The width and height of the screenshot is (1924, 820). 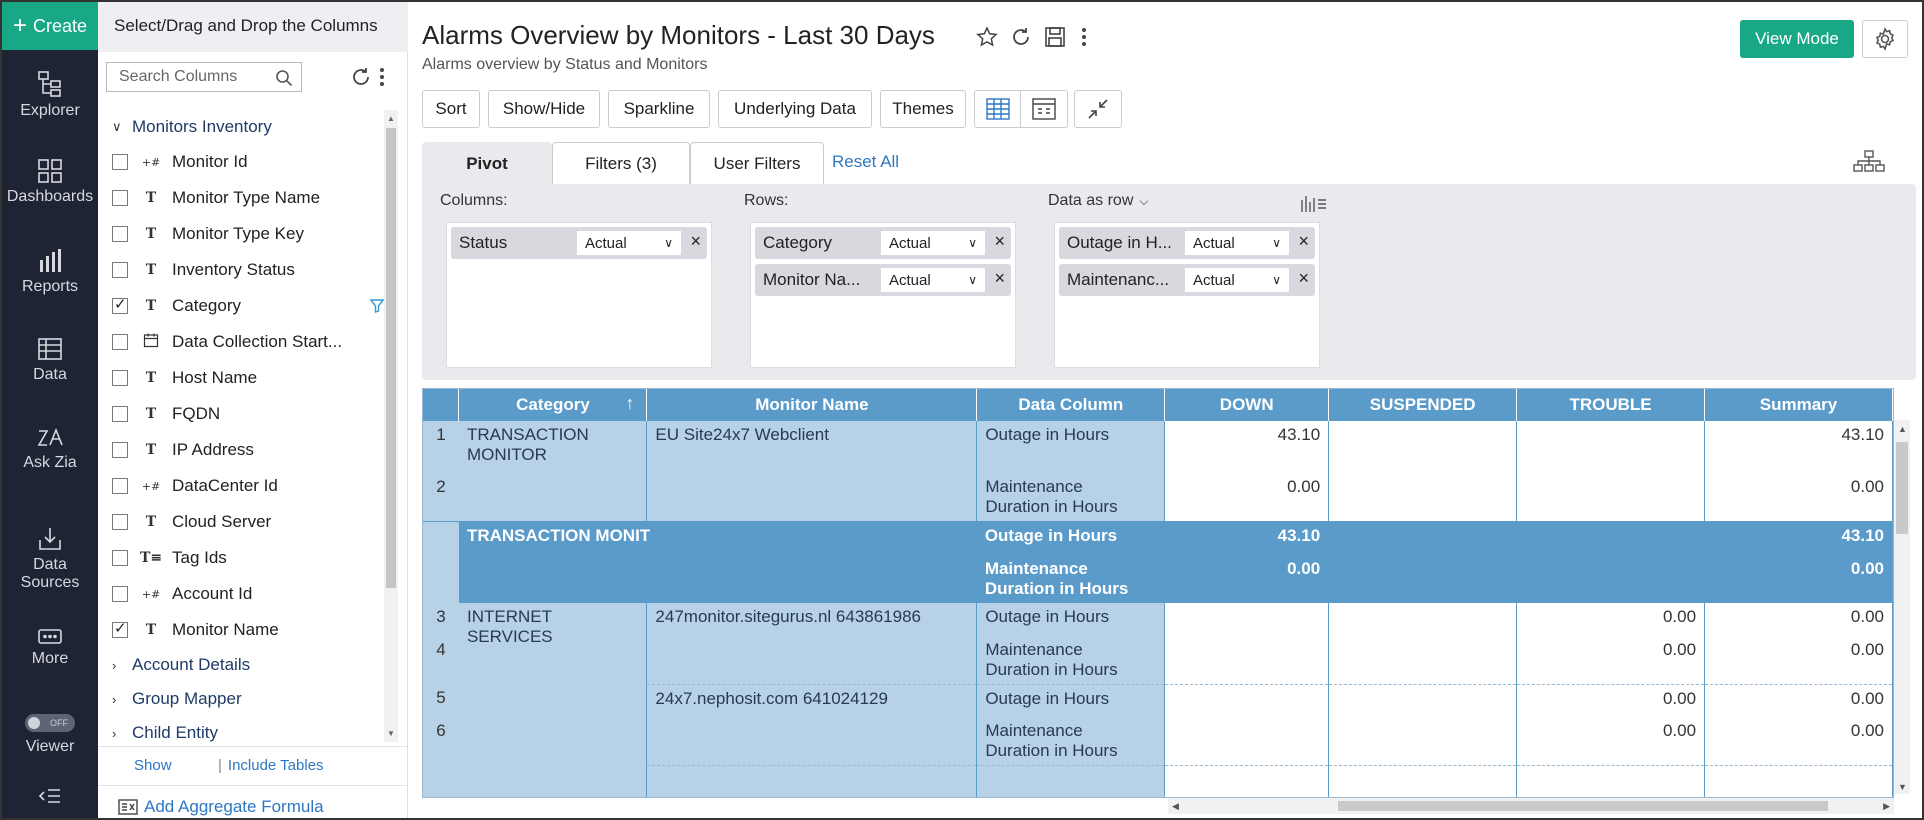 What do you see at coordinates (221, 807) in the screenshot?
I see `add-aggregate-formula-link: Add Aggregate Formula` at bounding box center [221, 807].